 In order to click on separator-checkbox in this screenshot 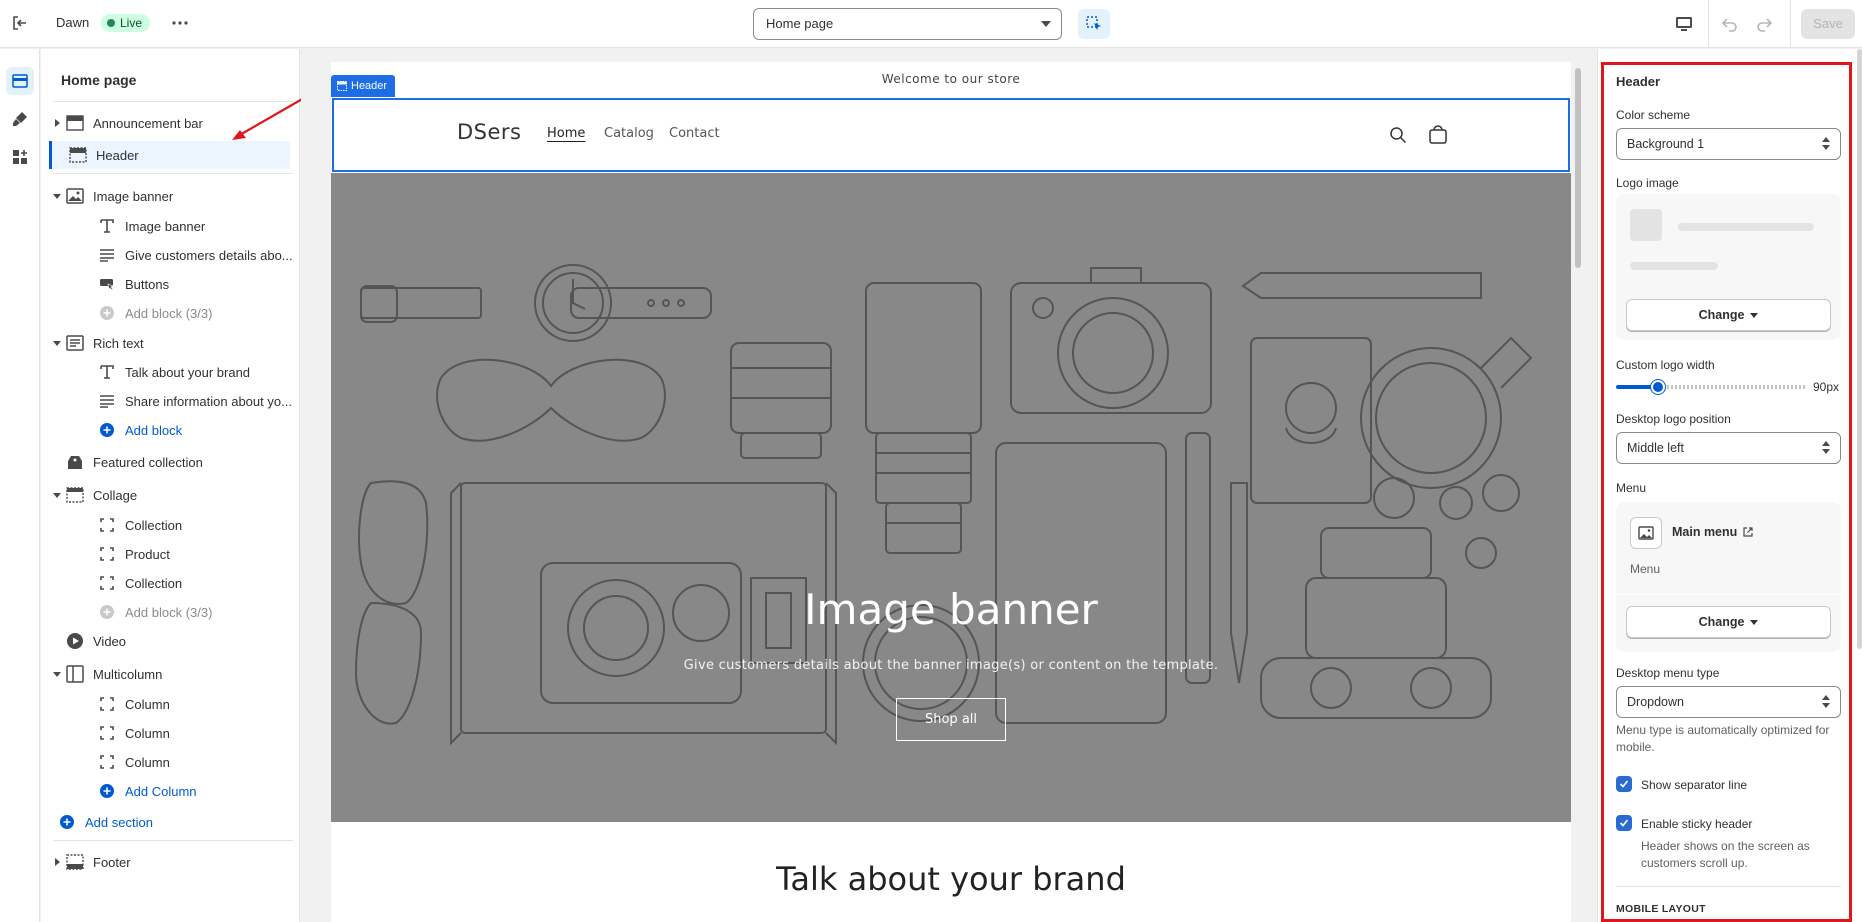, I will do `click(1624, 784)`.